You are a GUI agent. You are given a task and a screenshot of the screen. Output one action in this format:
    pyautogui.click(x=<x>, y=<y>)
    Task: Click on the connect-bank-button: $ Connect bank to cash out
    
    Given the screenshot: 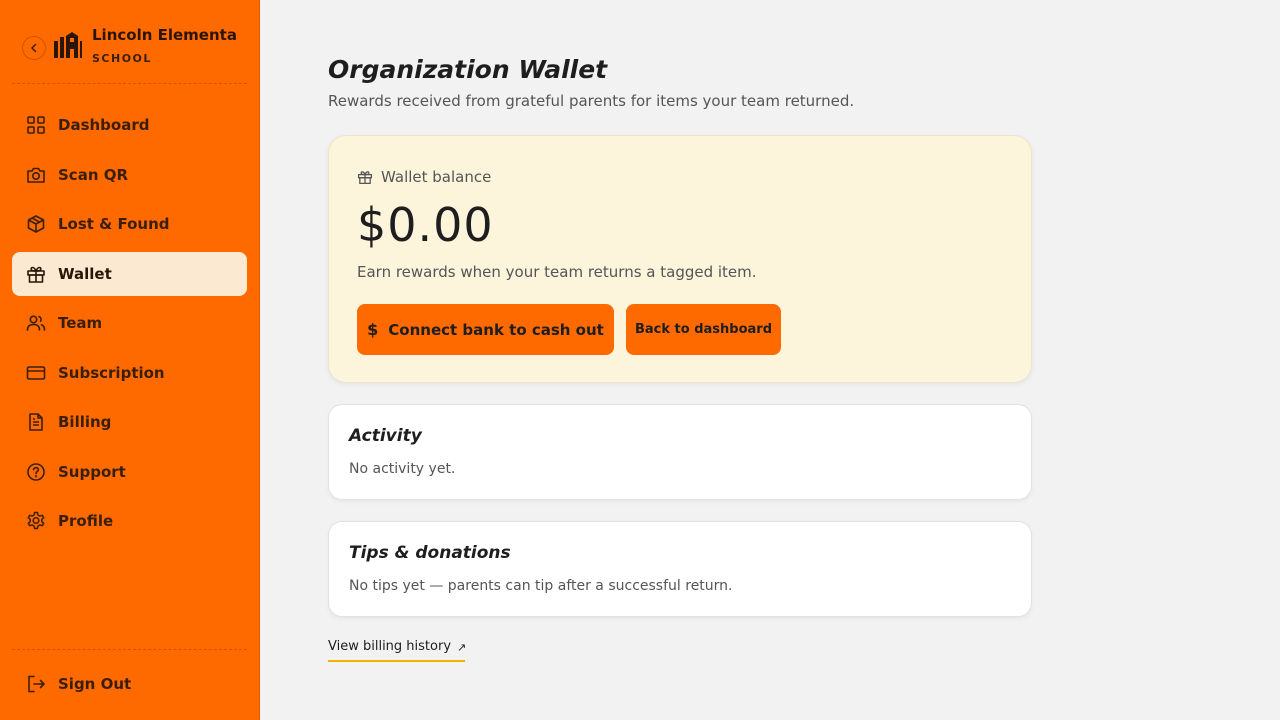 What is the action you would take?
    pyautogui.click(x=485, y=329)
    